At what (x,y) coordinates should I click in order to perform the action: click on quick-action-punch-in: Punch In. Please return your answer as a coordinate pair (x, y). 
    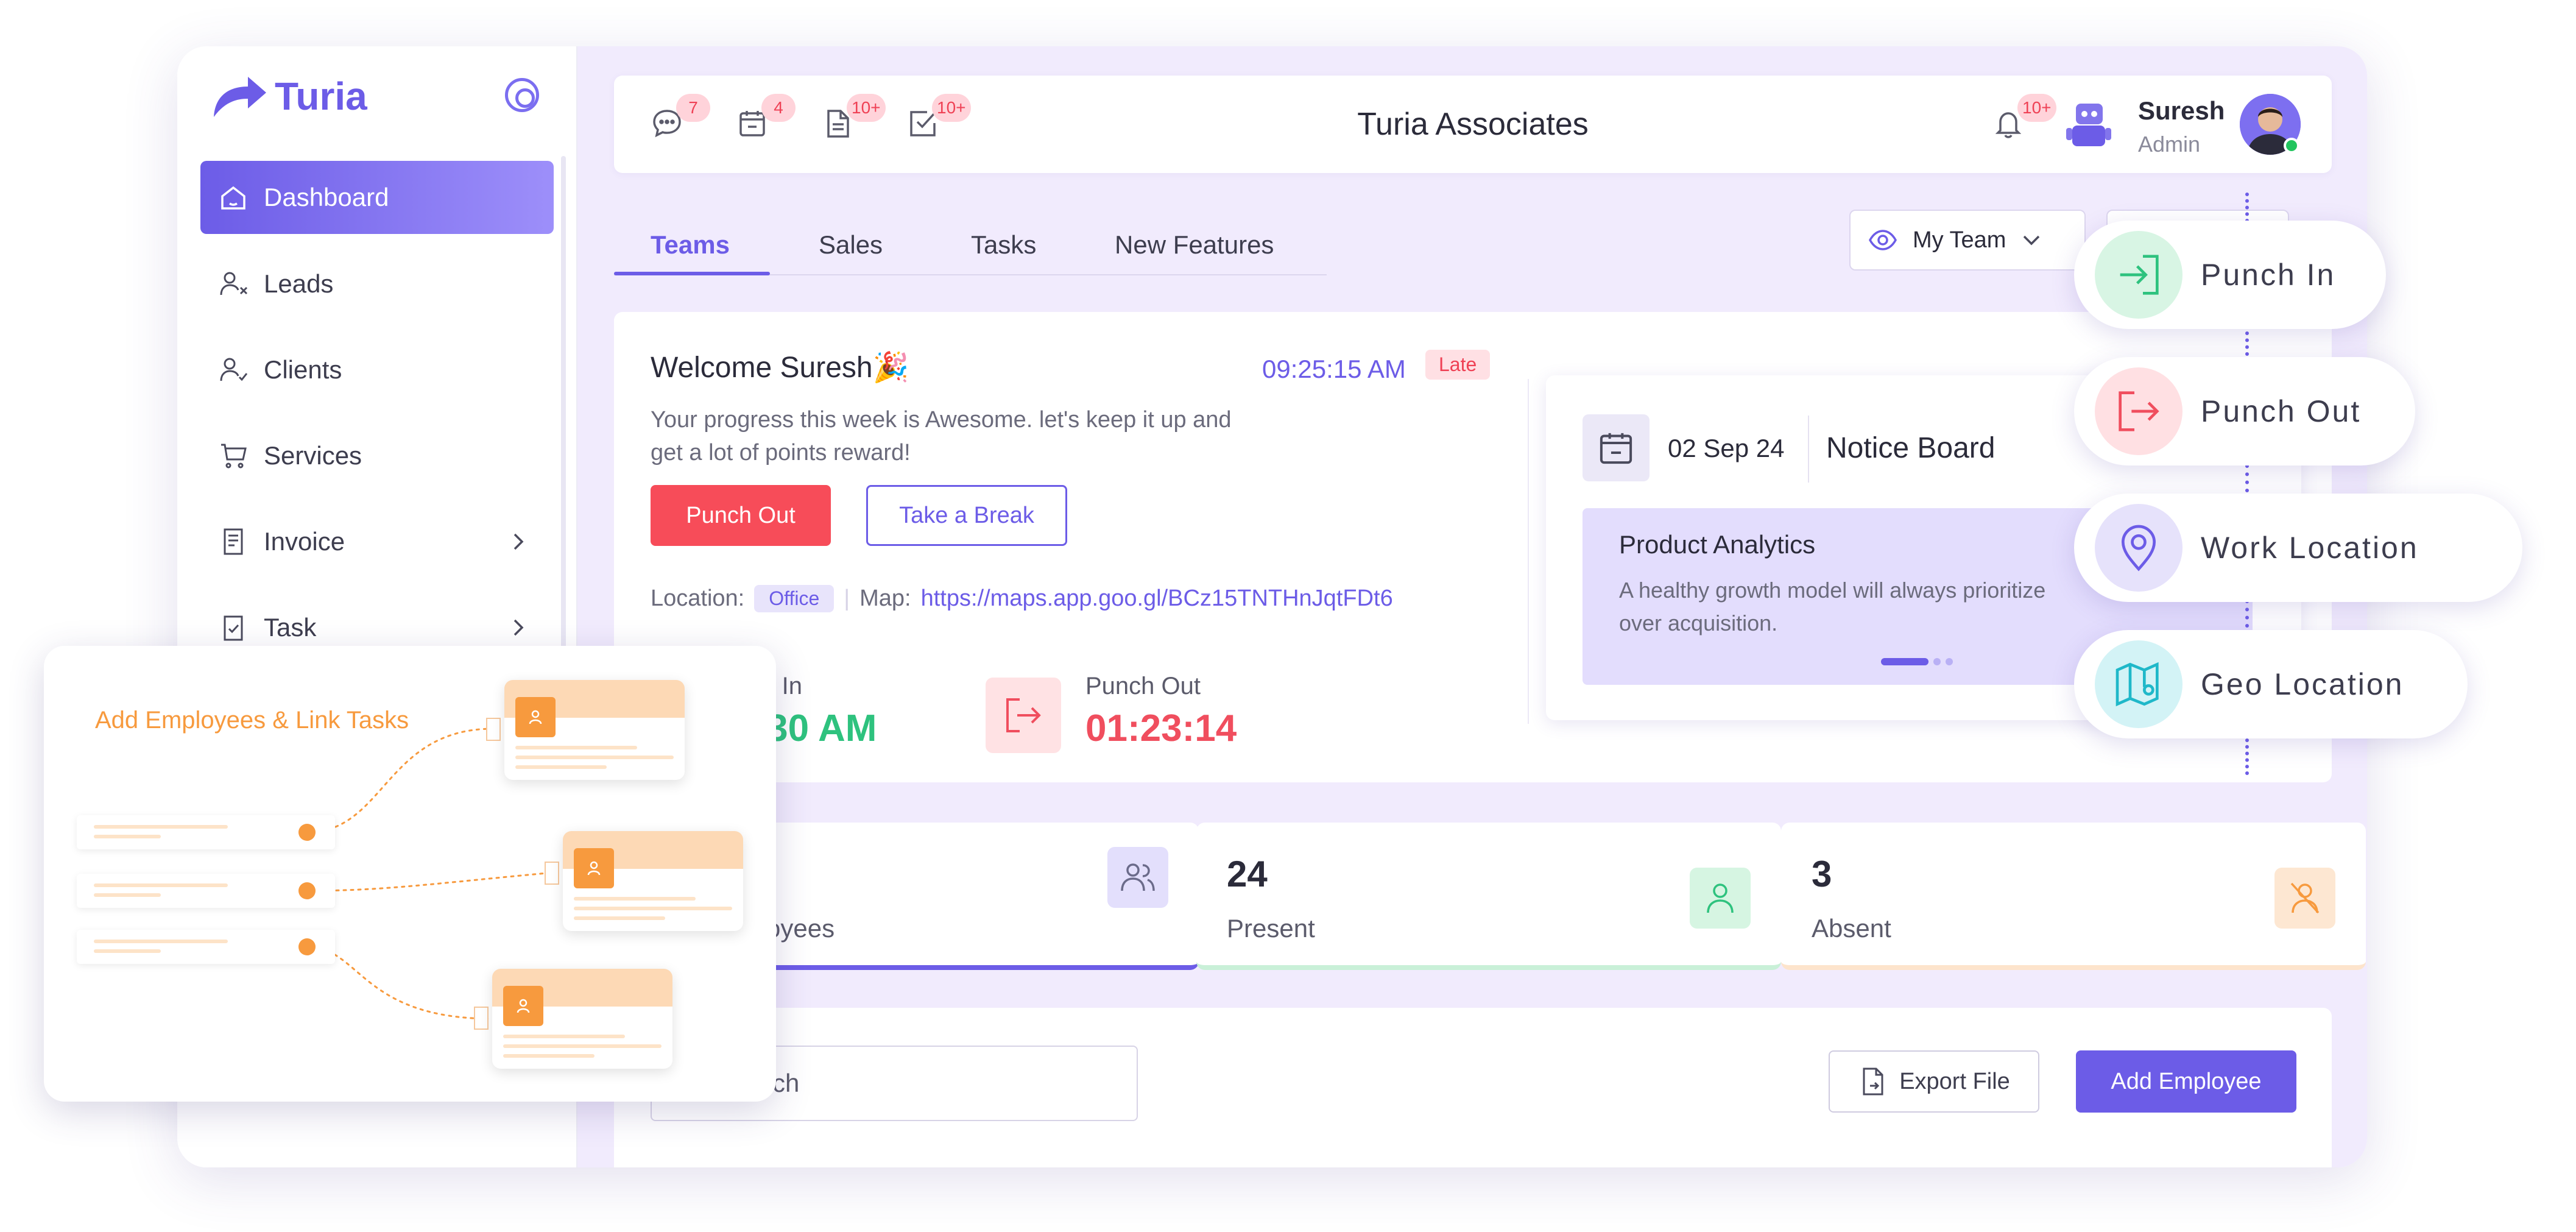
    Looking at the image, I should click on (2230, 275).